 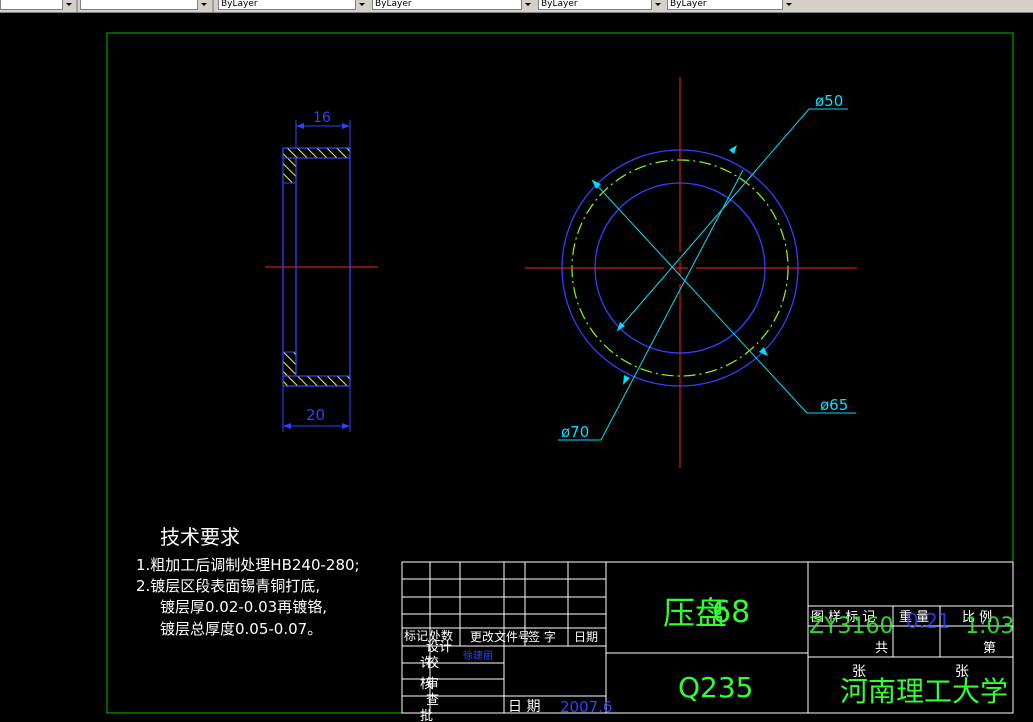 What do you see at coordinates (426, 715) in the screenshot?
I see `row-approve: 批` at bounding box center [426, 715].